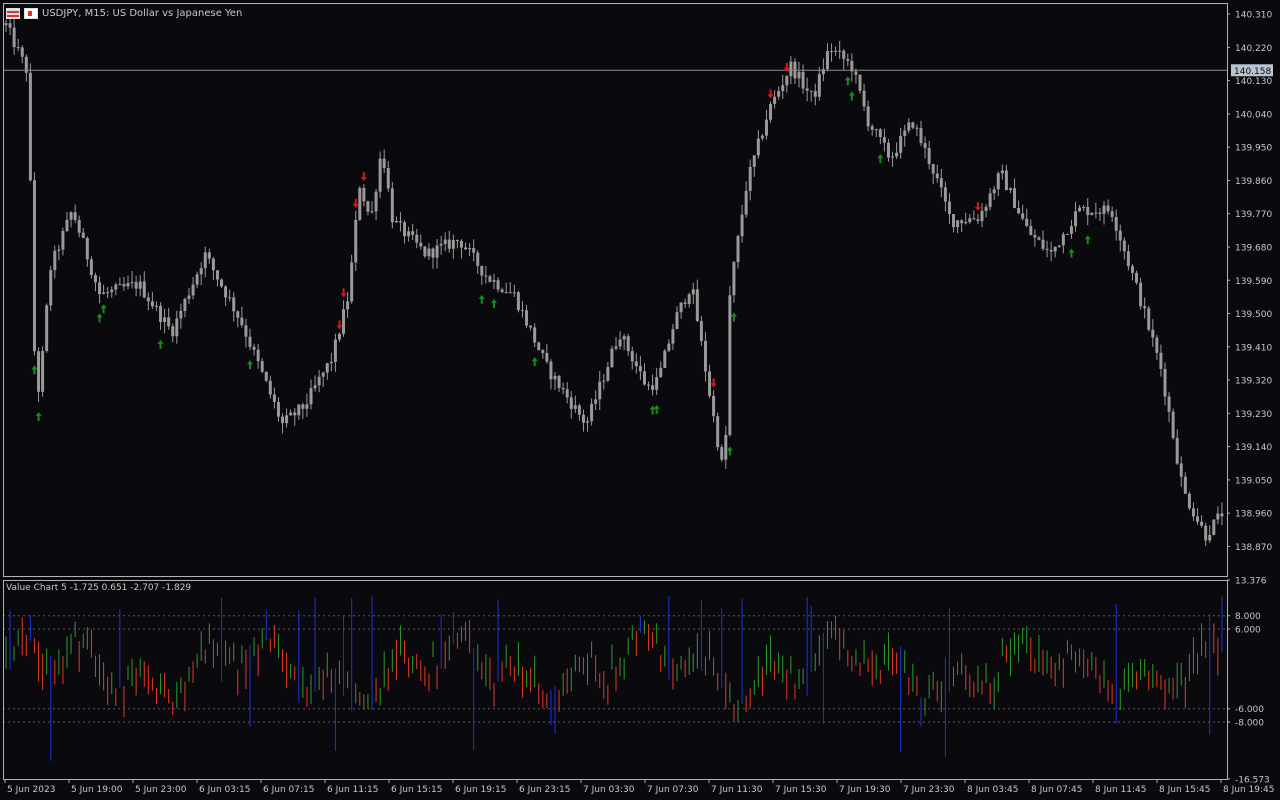  Describe the element at coordinates (1253, 149) in the screenshot. I see `price-tick-label: 139.950` at that location.